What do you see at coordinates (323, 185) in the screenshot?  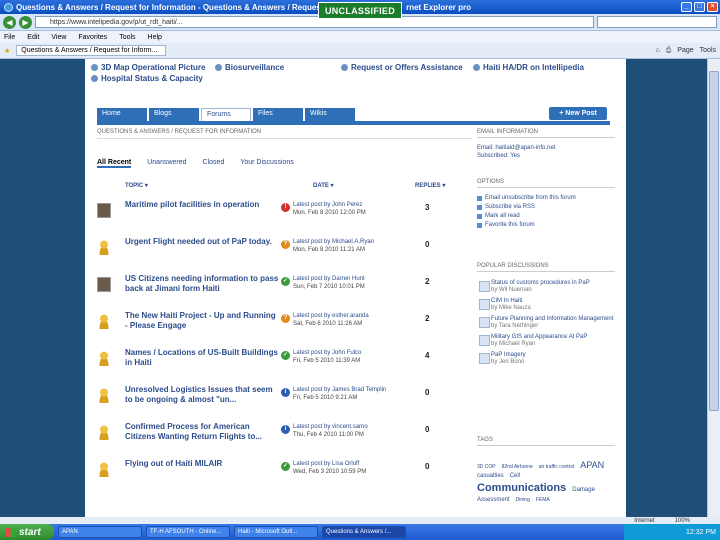 I see `column-date: DATE ▾` at bounding box center [323, 185].